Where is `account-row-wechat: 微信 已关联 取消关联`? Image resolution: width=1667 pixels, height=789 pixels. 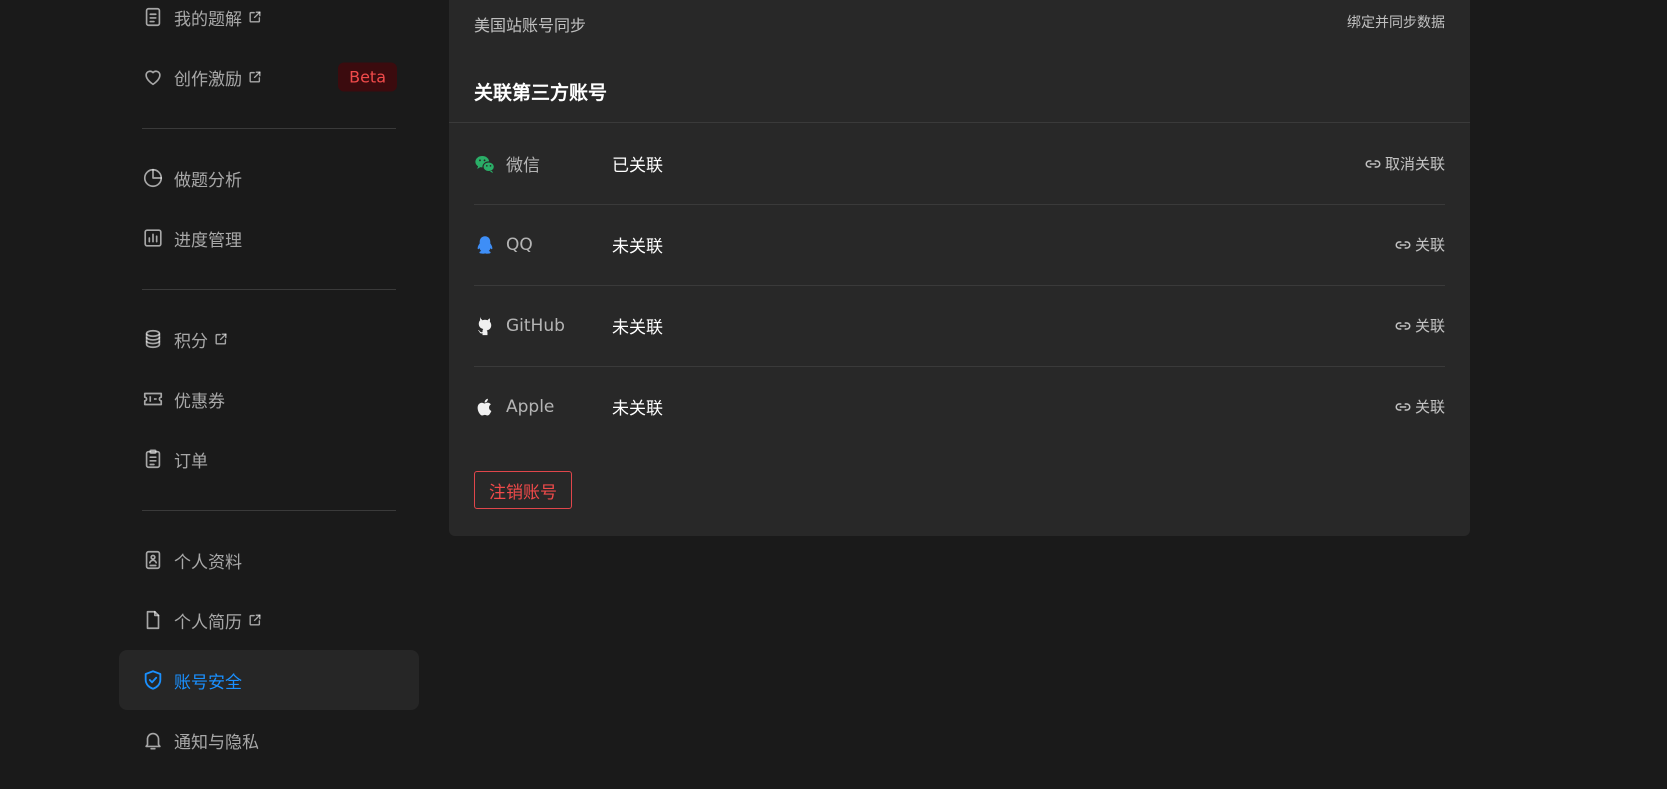 account-row-wechat: 微信 已关联 取消关联 is located at coordinates (959, 164).